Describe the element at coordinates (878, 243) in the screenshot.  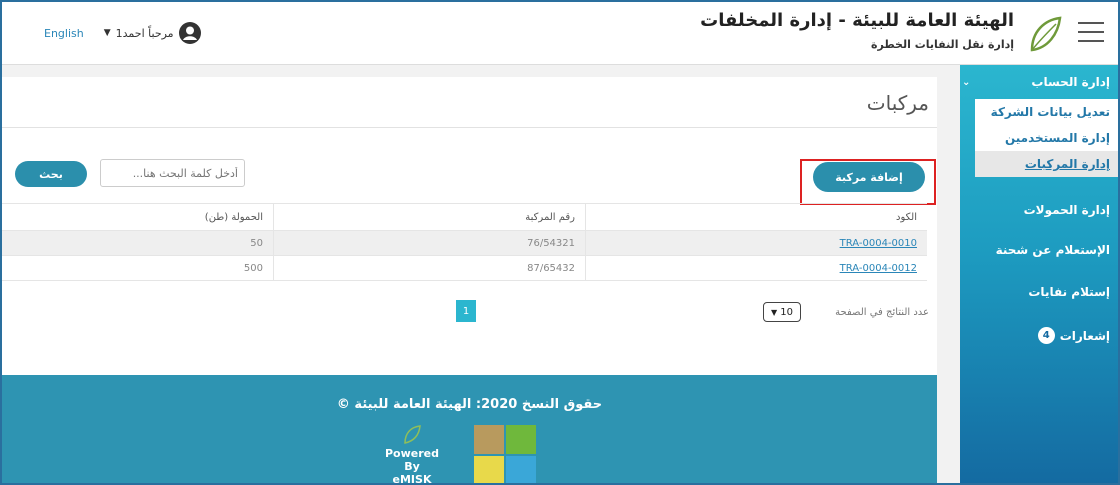
I see `vehicle-code-link: TRA-0004-0010` at that location.